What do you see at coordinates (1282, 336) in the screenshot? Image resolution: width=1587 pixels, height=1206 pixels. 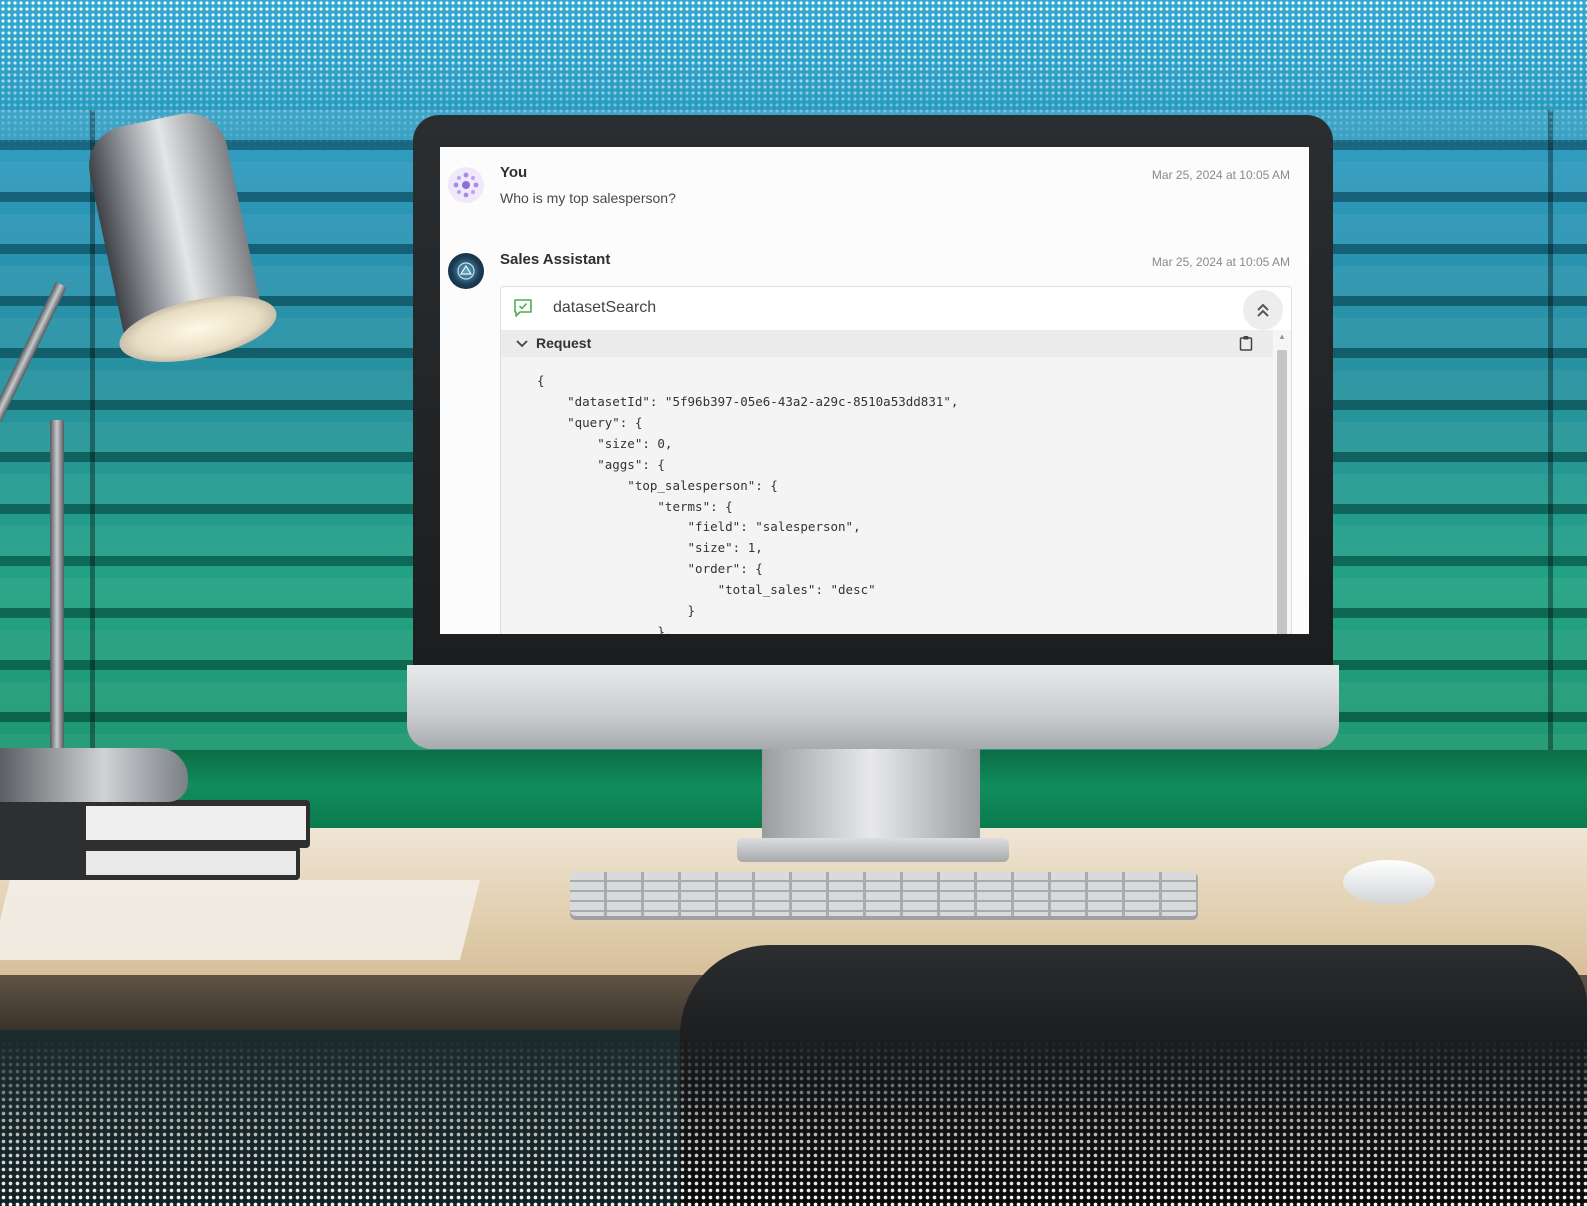 I see `scroll-up-arrow-icon: ▲` at bounding box center [1282, 336].